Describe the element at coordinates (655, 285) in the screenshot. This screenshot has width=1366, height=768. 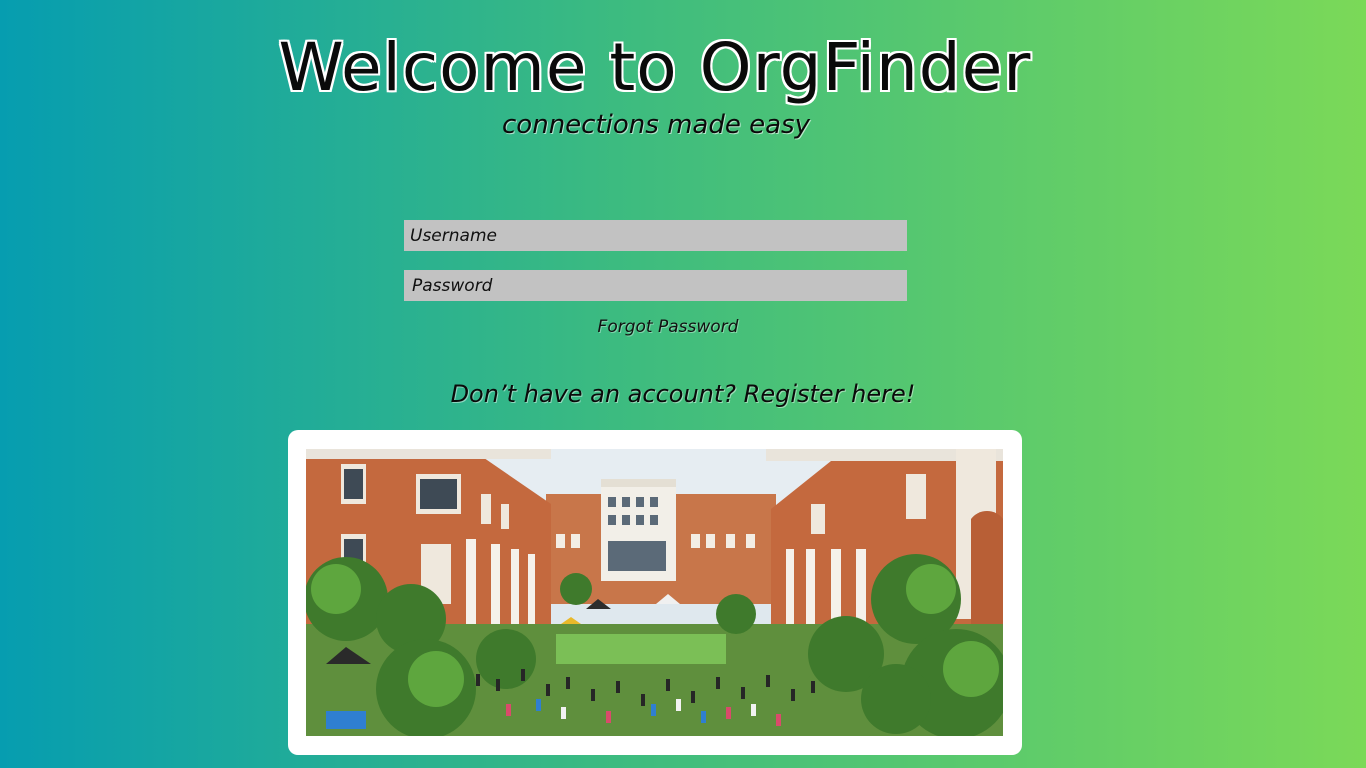
I see `password-field` at that location.